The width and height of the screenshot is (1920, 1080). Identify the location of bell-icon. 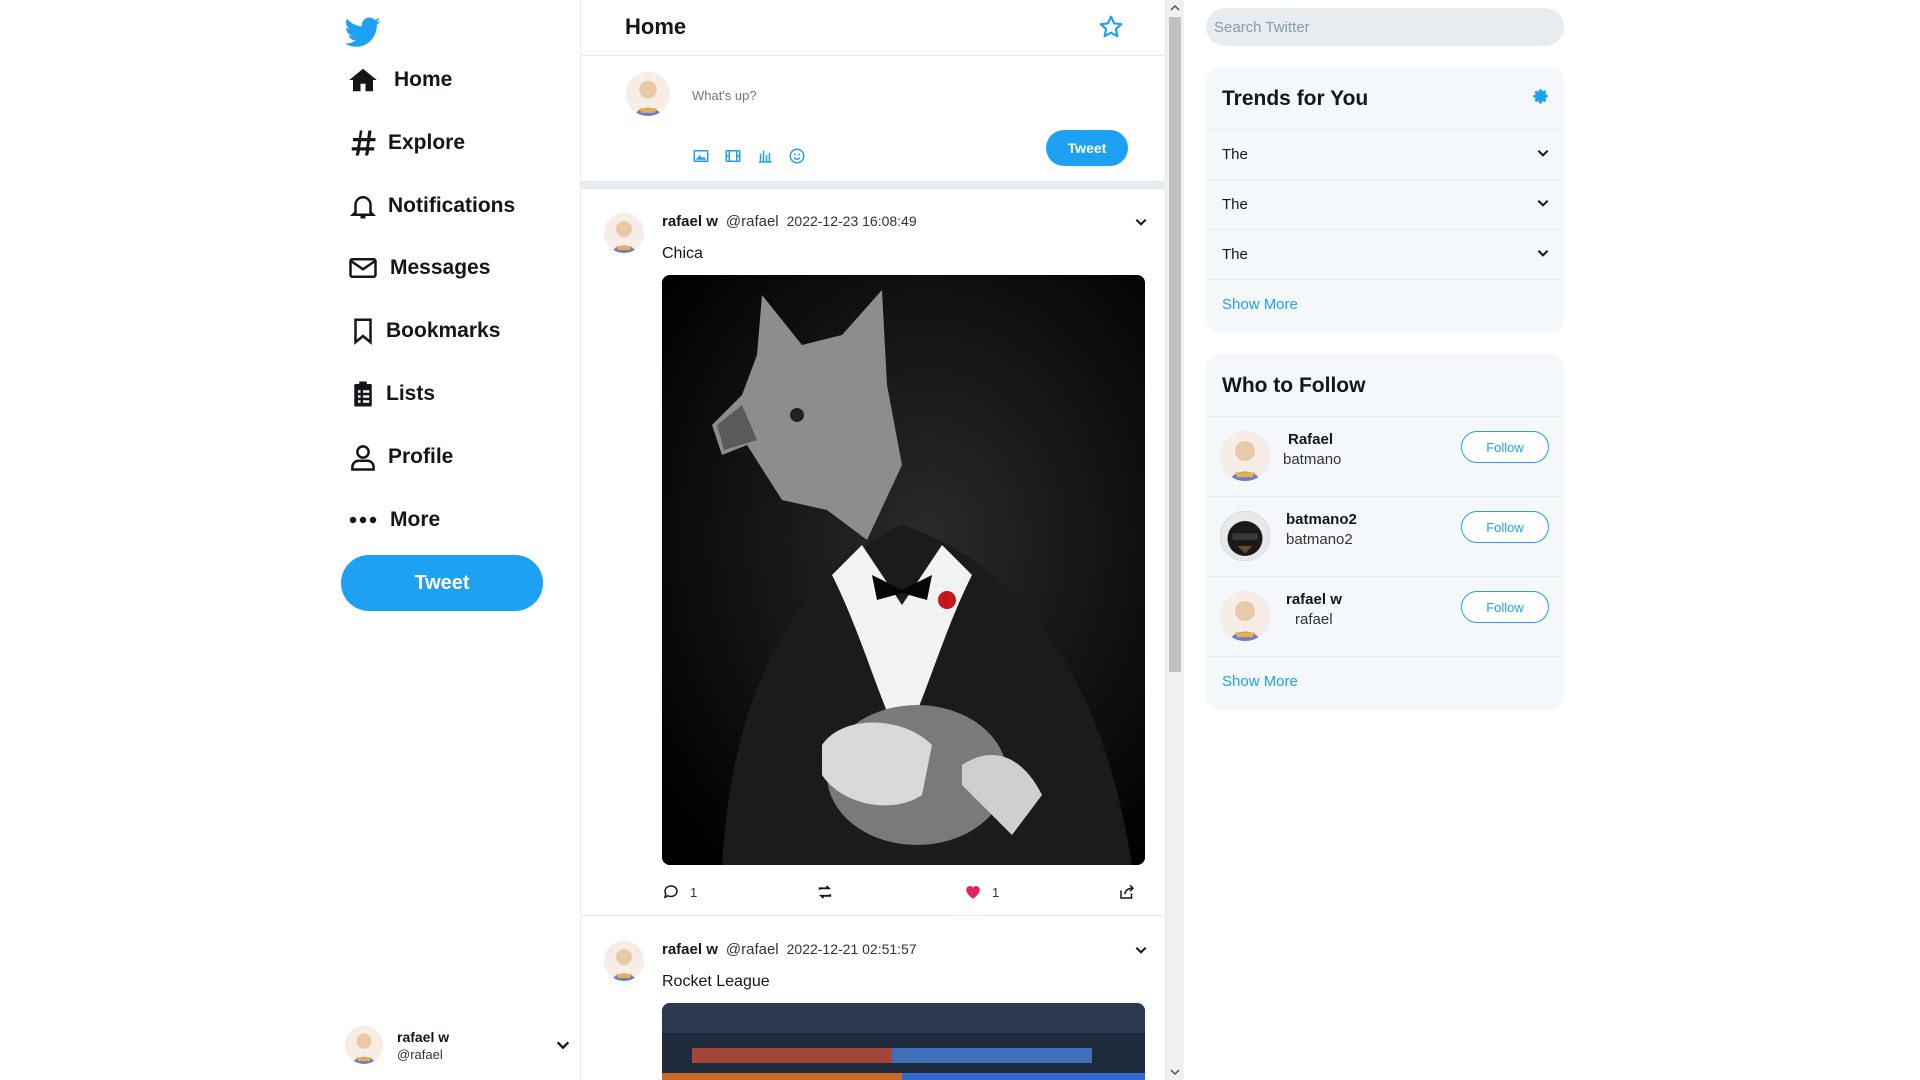
(363, 207).